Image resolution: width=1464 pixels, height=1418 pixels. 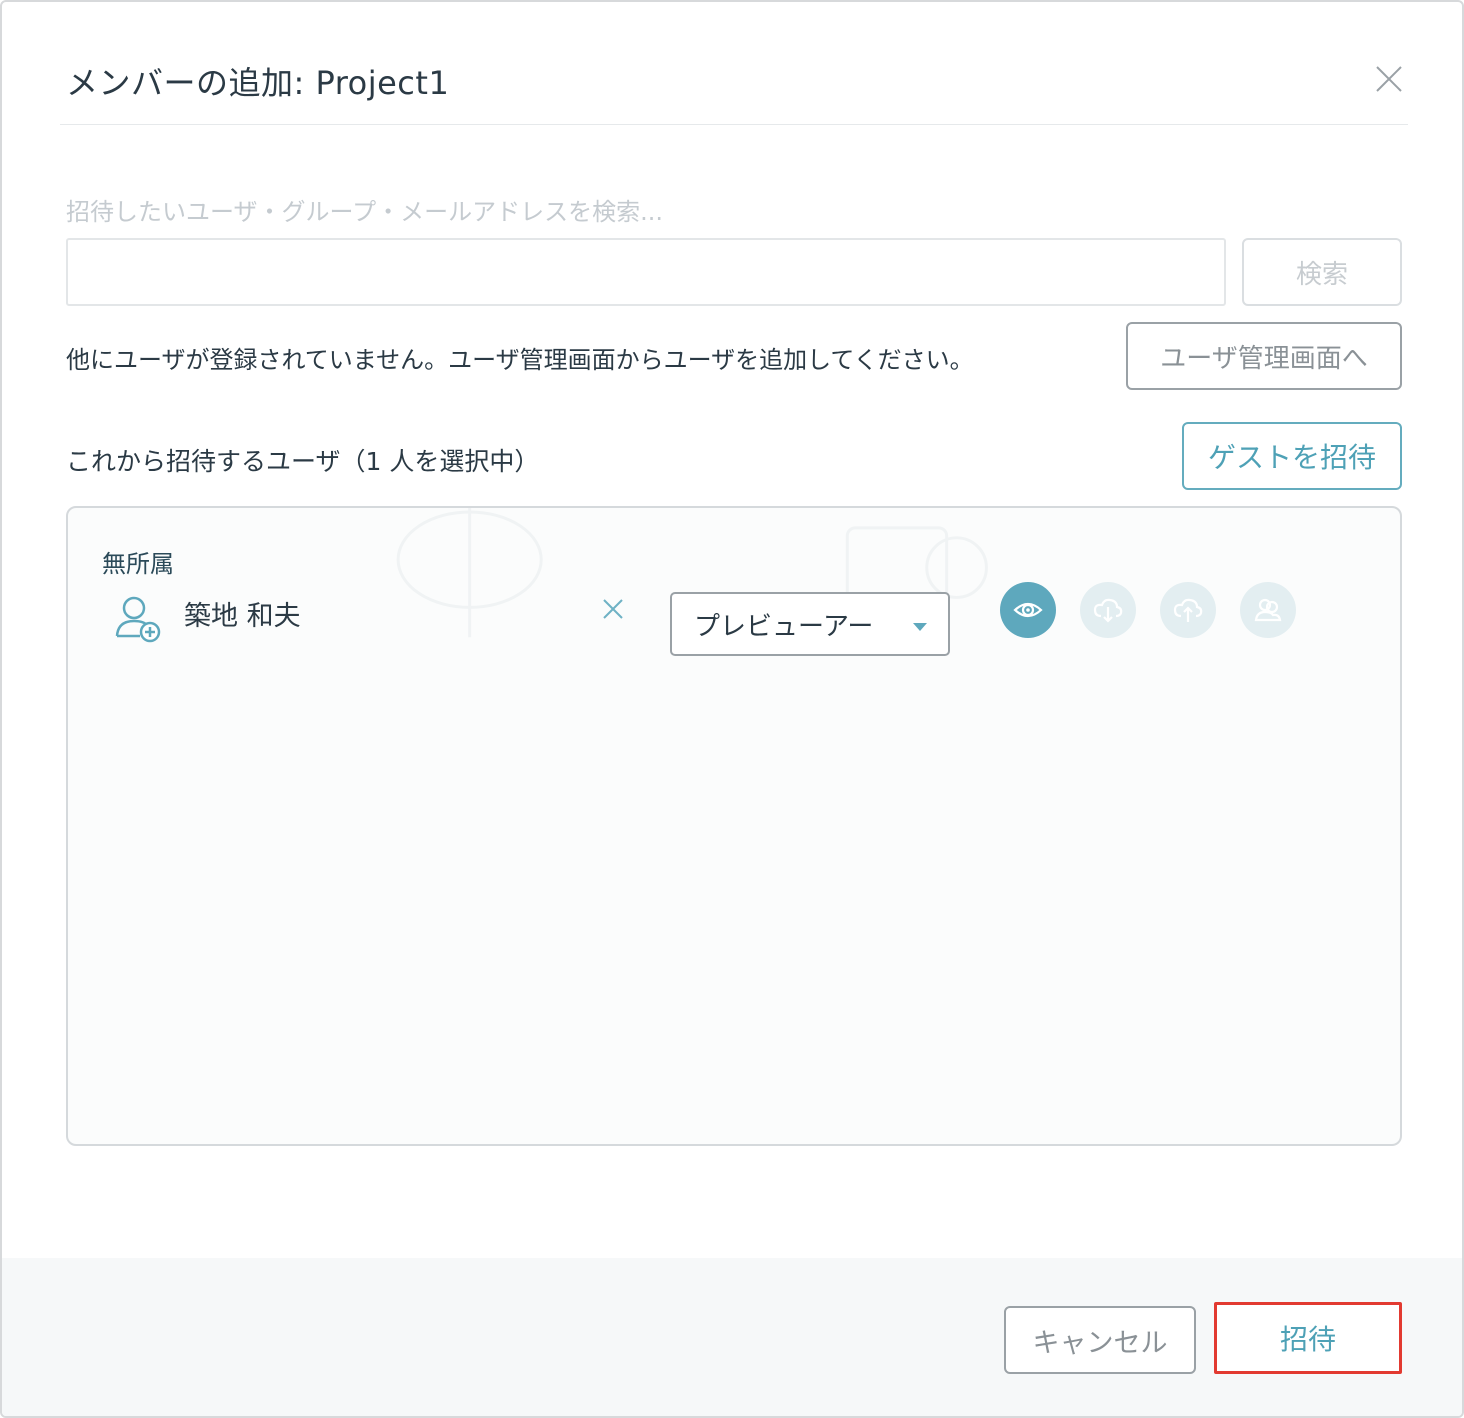 I want to click on selected-users-label: これから招待するユーザ（1 人を選択中）, so click(x=303, y=461).